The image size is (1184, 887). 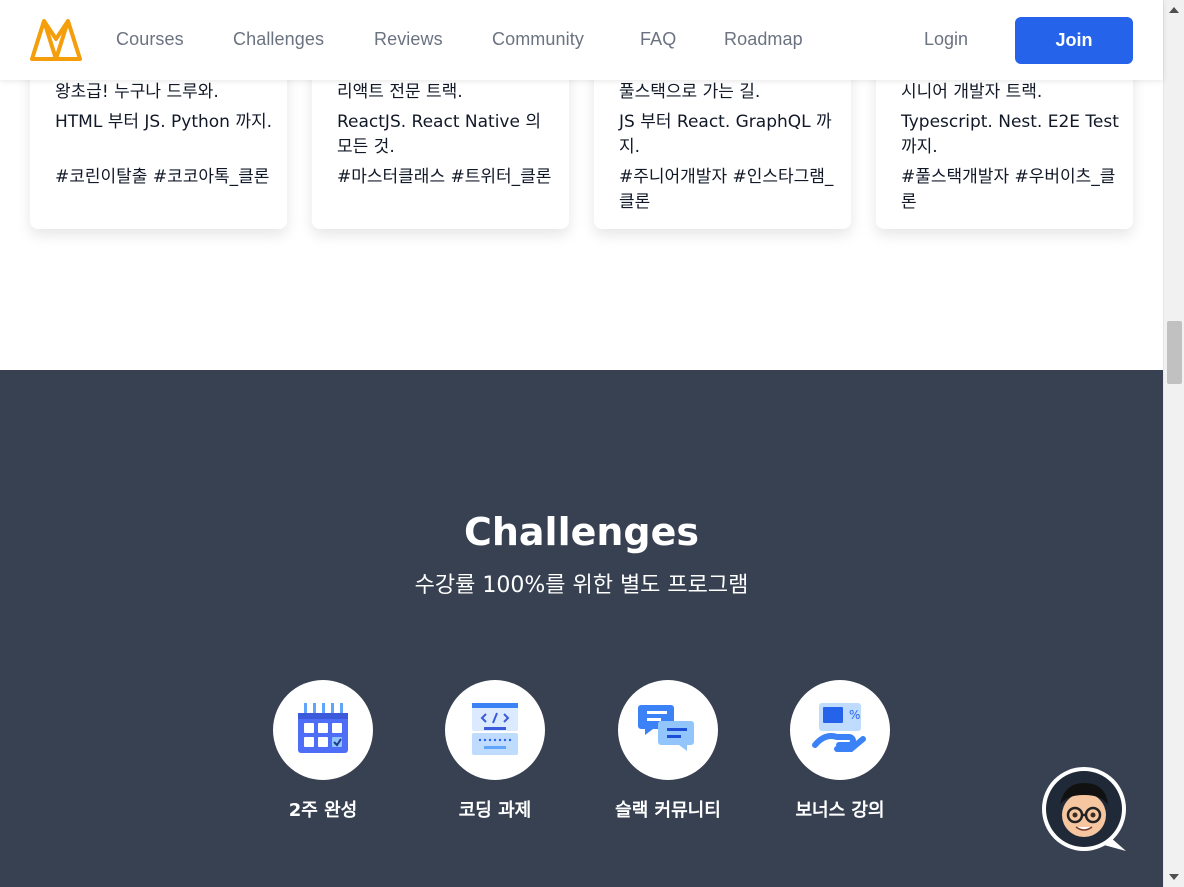 I want to click on feature-bonus-lectures: % 보너스 강의, so click(x=840, y=750).